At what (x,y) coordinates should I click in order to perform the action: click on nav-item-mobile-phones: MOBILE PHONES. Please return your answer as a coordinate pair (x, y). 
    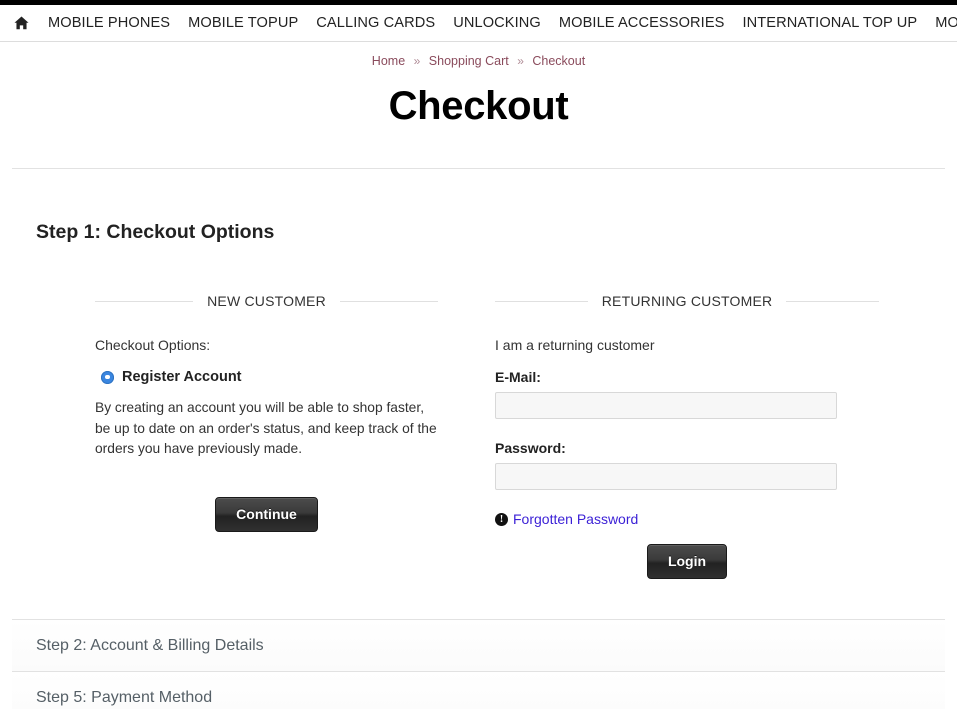
    Looking at the image, I should click on (109, 23).